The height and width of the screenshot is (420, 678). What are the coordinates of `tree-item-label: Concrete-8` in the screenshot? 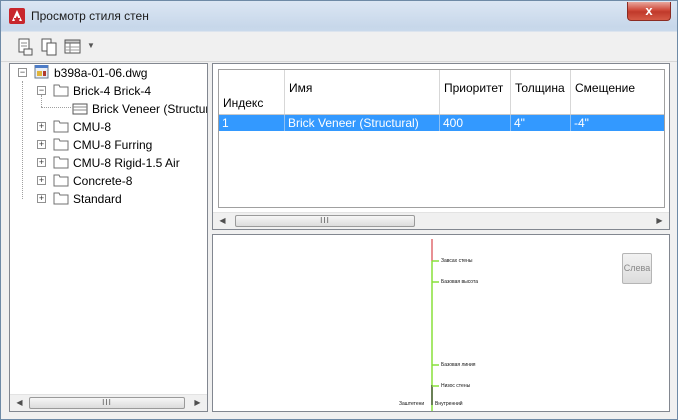 It's located at (103, 181).